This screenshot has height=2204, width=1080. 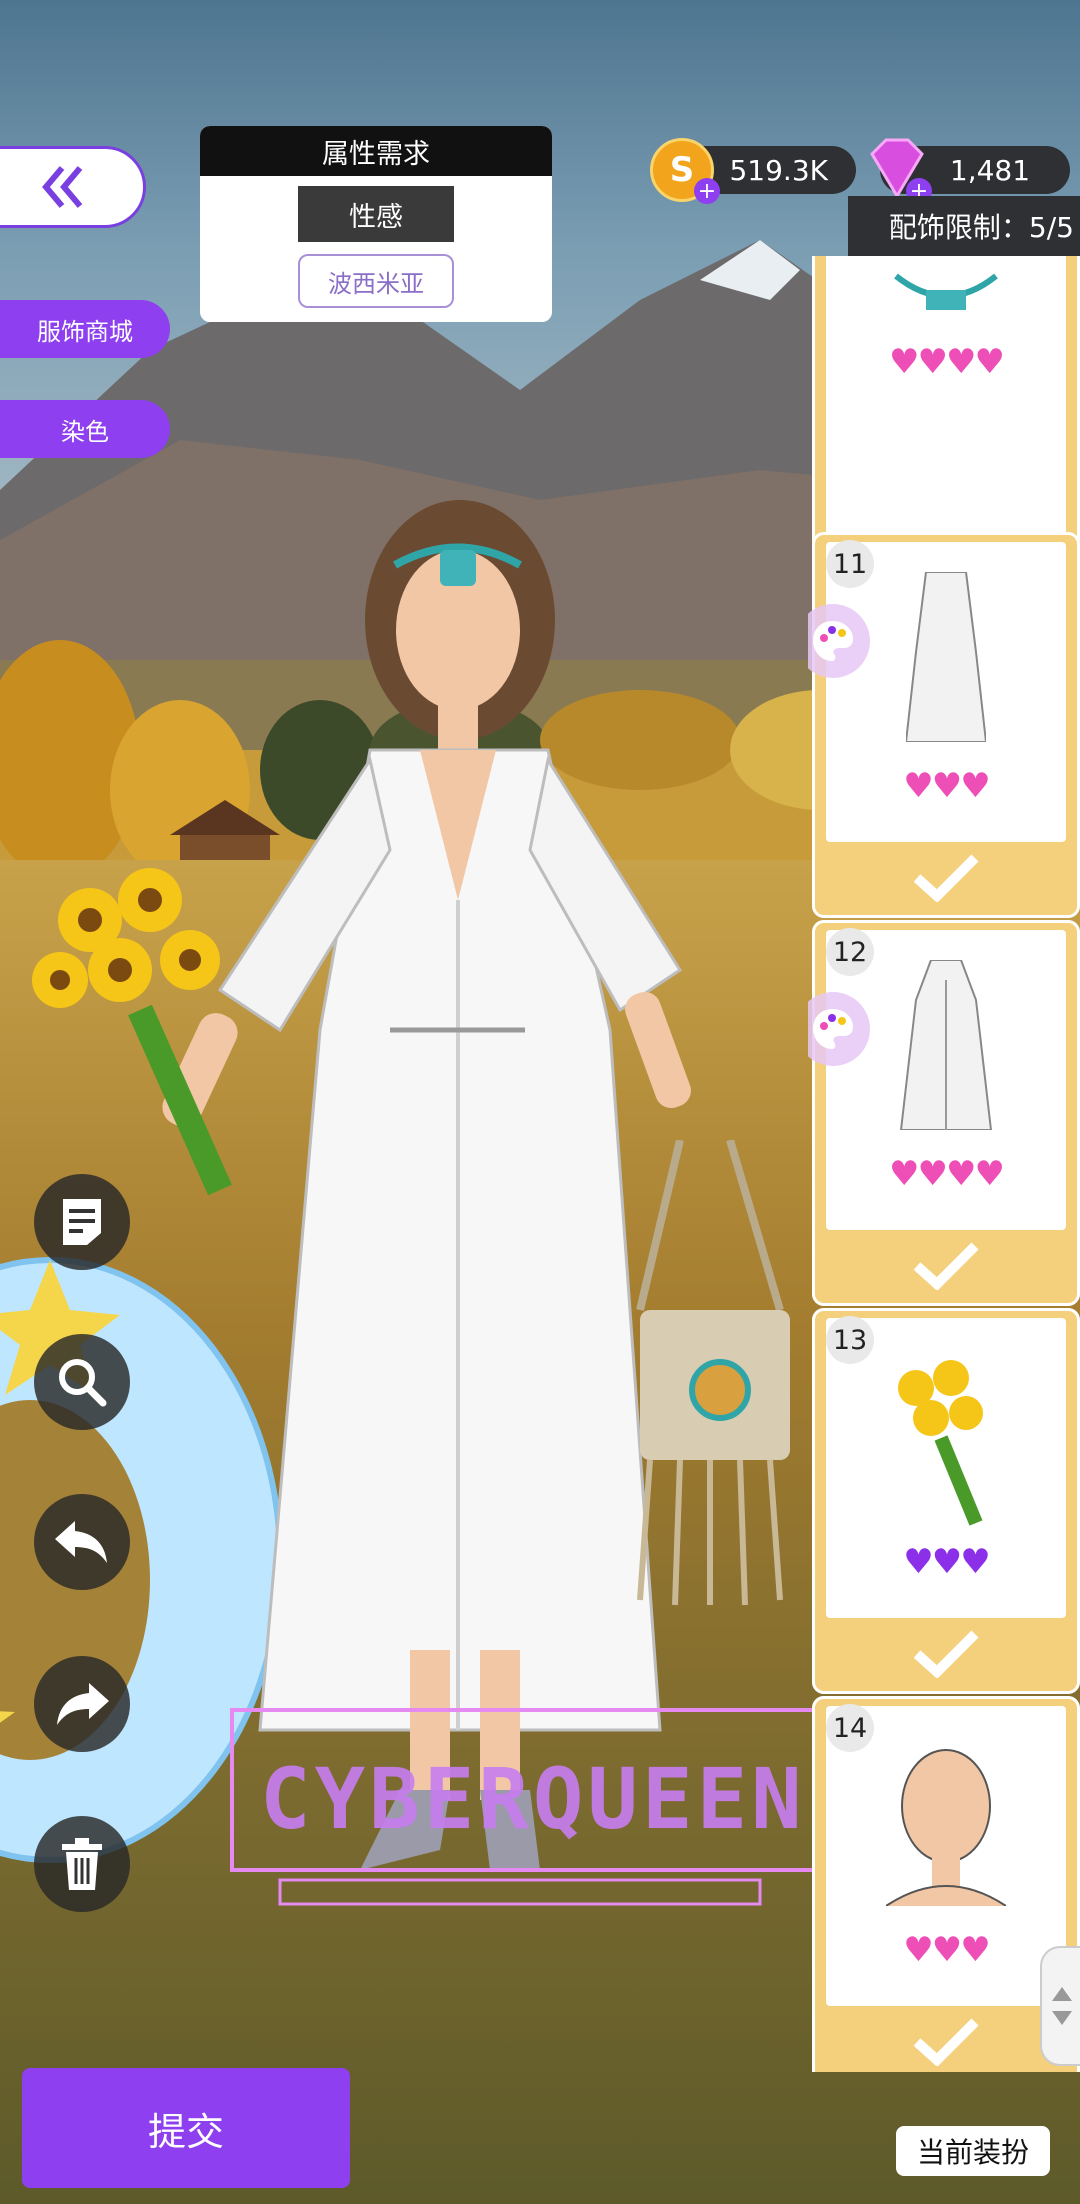 I want to click on search-icon, so click(x=83, y=1383).